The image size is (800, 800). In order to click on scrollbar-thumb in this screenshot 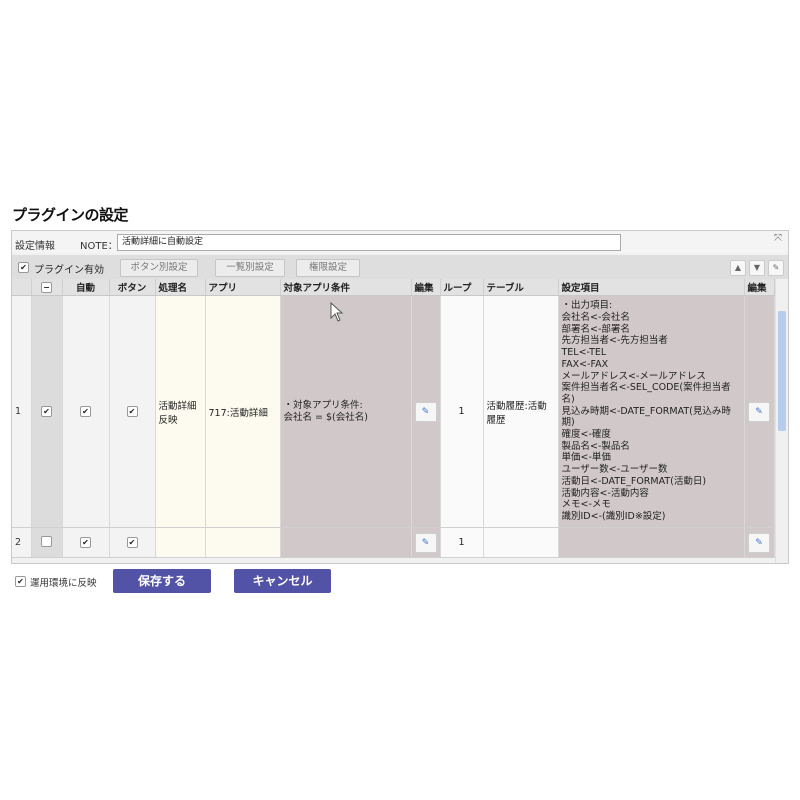, I will do `click(782, 371)`.